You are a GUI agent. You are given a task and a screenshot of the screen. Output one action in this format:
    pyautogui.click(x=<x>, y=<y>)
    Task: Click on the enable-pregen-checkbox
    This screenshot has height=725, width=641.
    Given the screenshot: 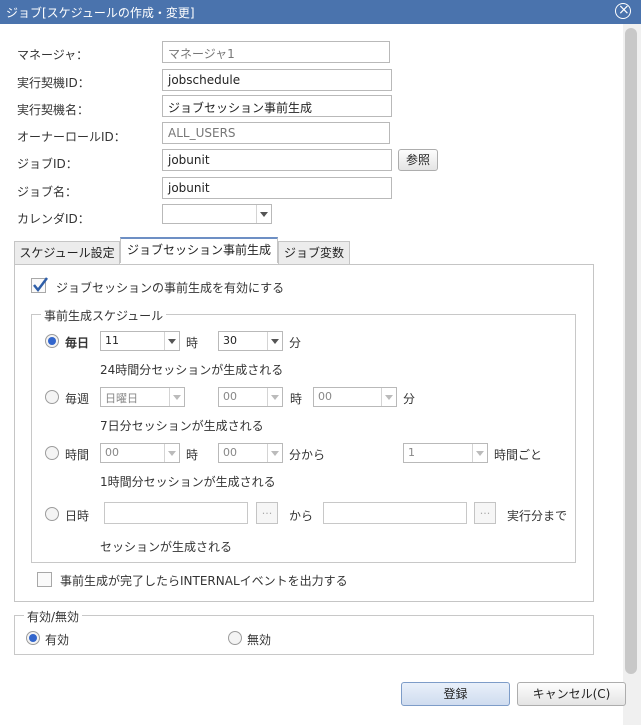 What is the action you would take?
    pyautogui.click(x=39, y=285)
    